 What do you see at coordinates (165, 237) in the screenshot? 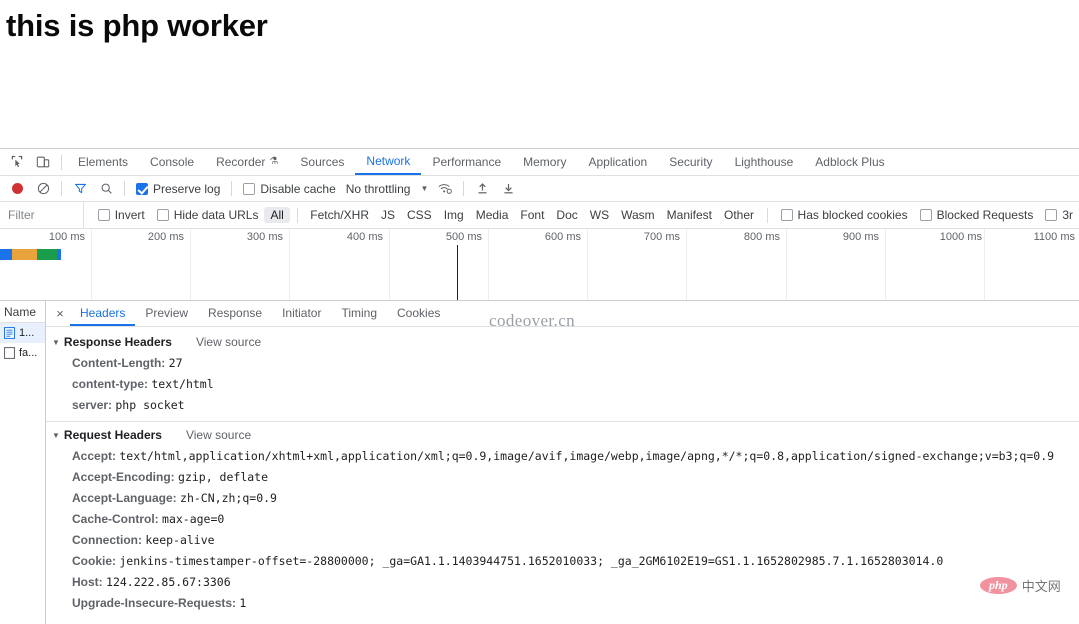
I see `overview-tick-label: 200 ms` at bounding box center [165, 237].